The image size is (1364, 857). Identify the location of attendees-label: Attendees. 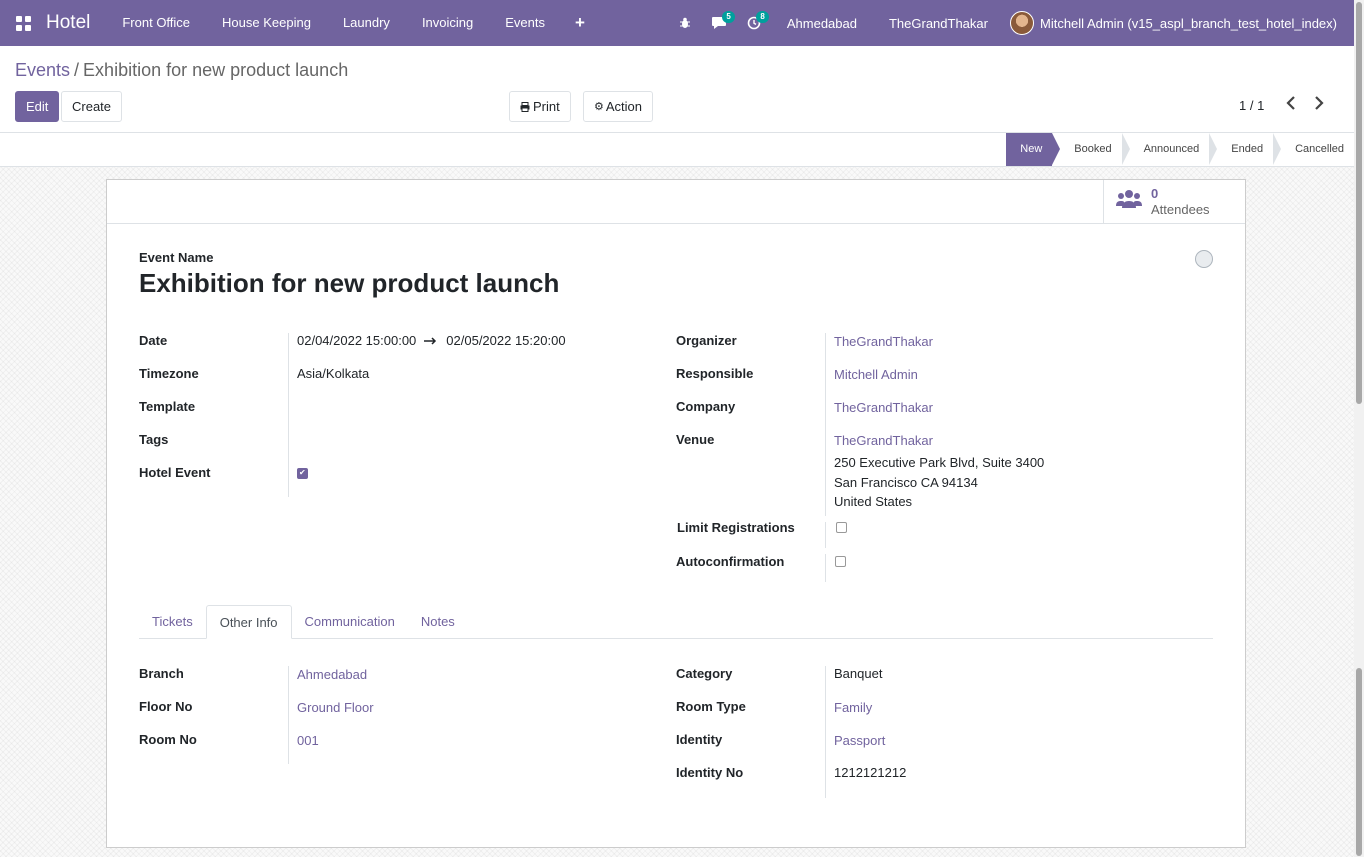
(1180, 209).